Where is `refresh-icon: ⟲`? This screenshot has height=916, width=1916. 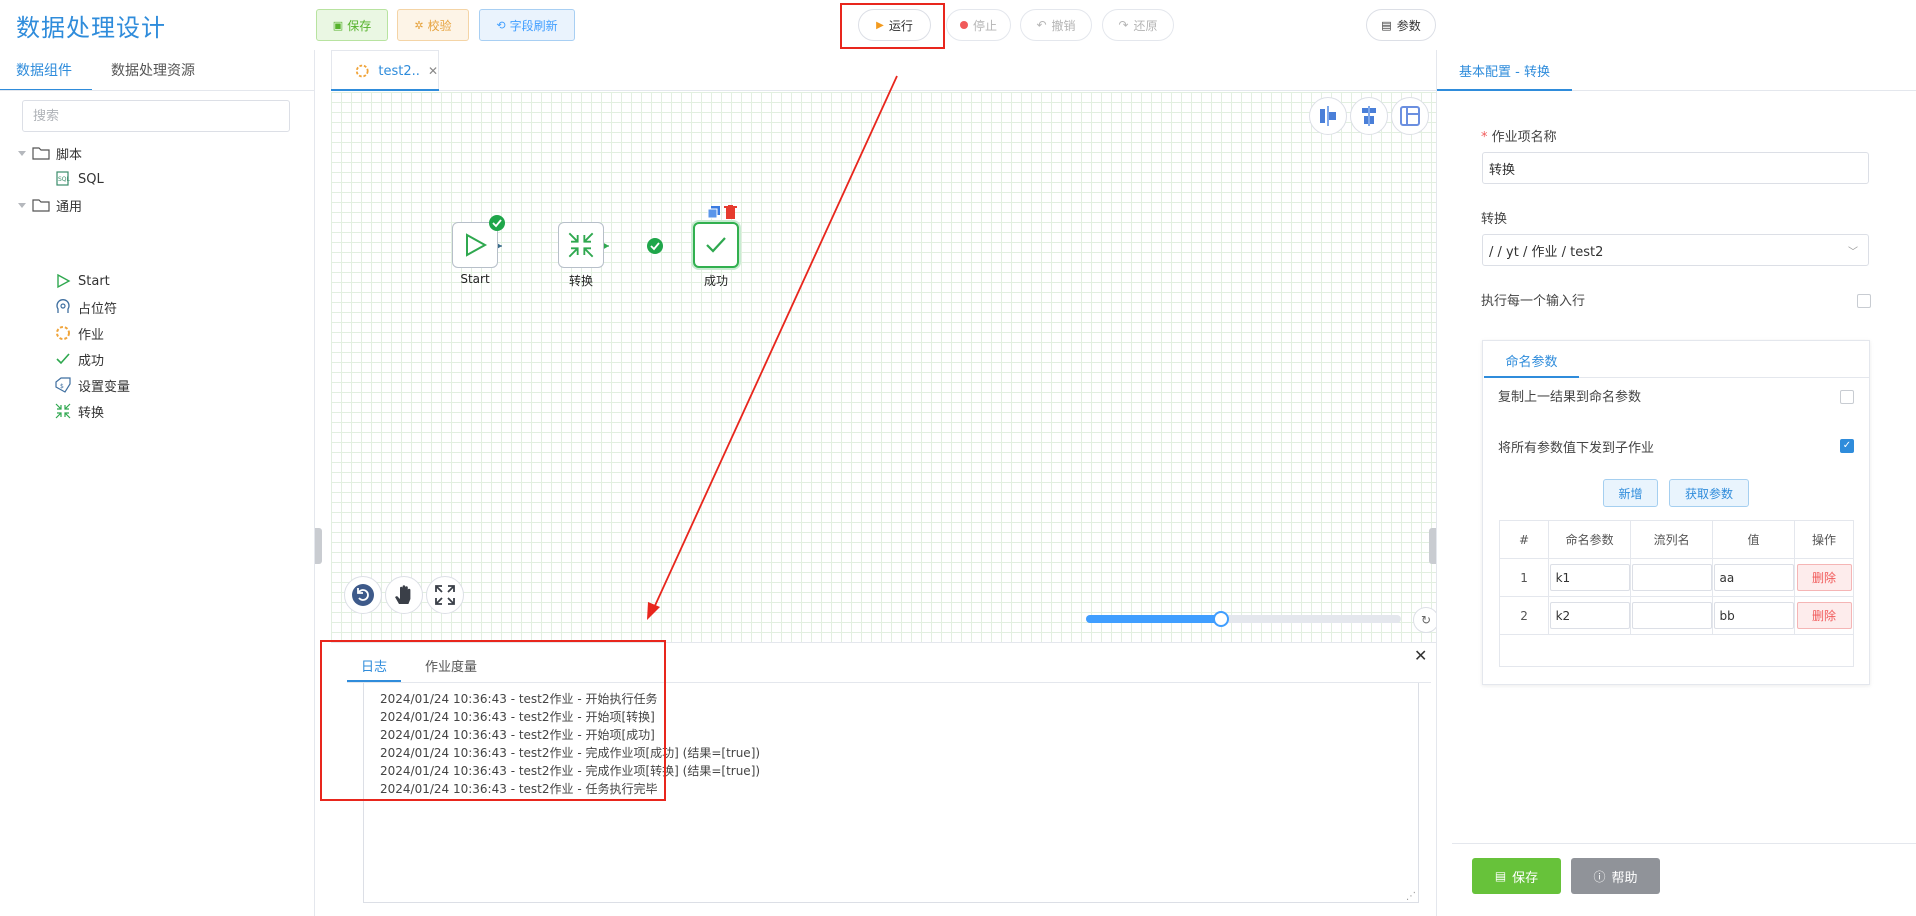
refresh-icon: ⟲ is located at coordinates (501, 25).